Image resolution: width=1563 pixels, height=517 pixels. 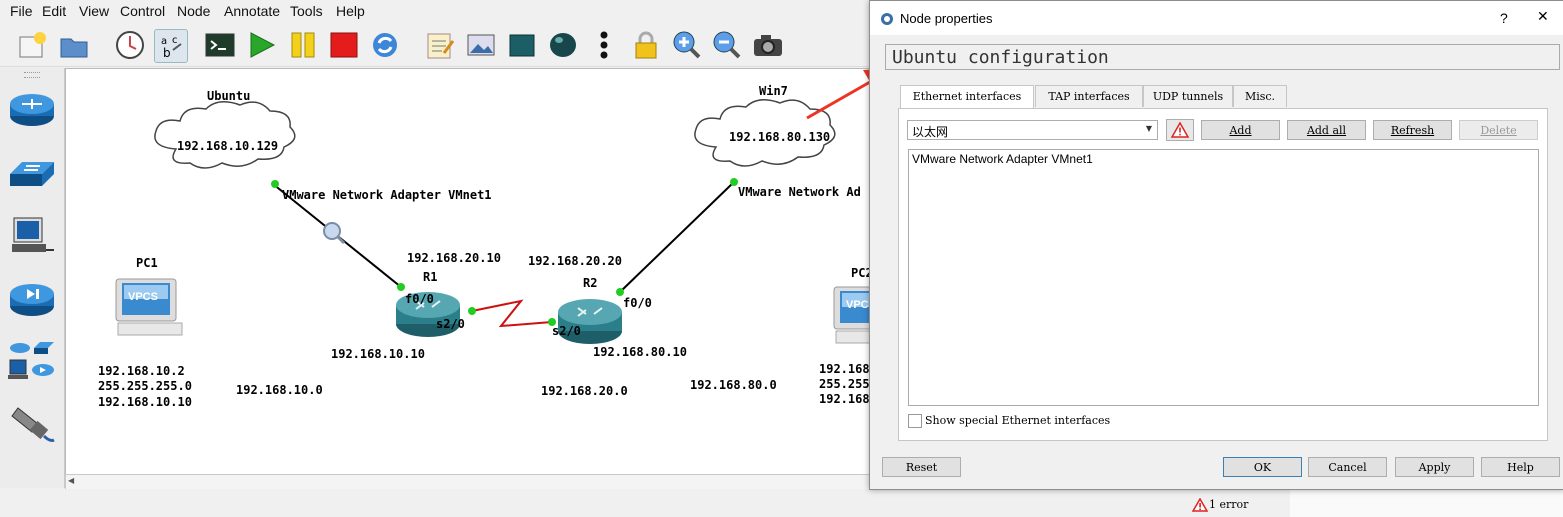 What do you see at coordinates (1520, 467) in the screenshot?
I see `help-button: Help` at bounding box center [1520, 467].